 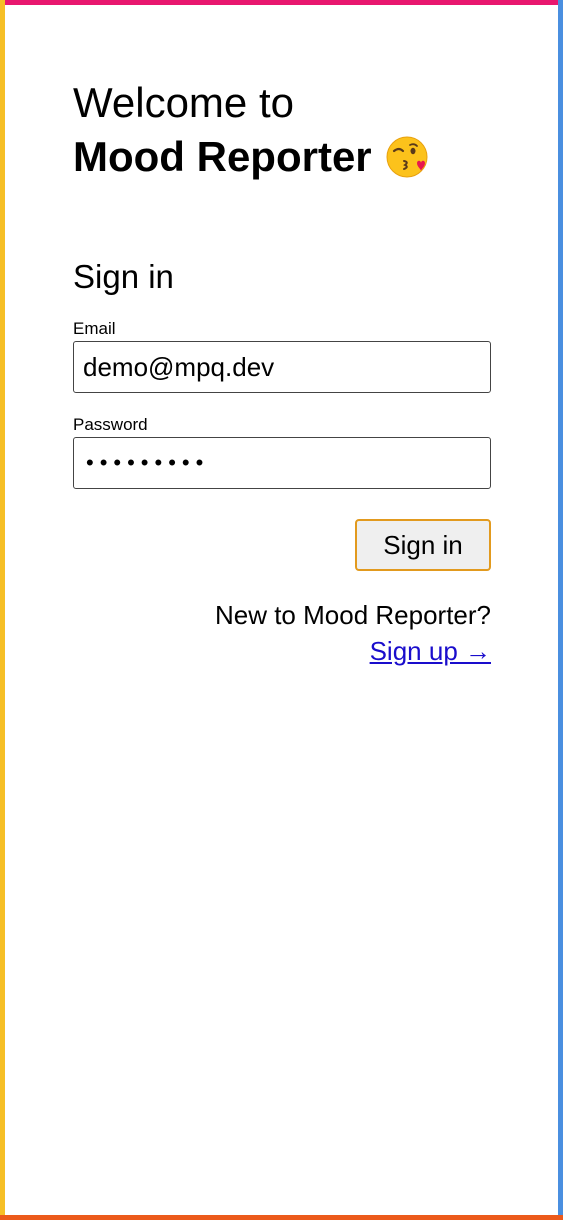 I want to click on signin-button: Sign in, so click(x=423, y=545).